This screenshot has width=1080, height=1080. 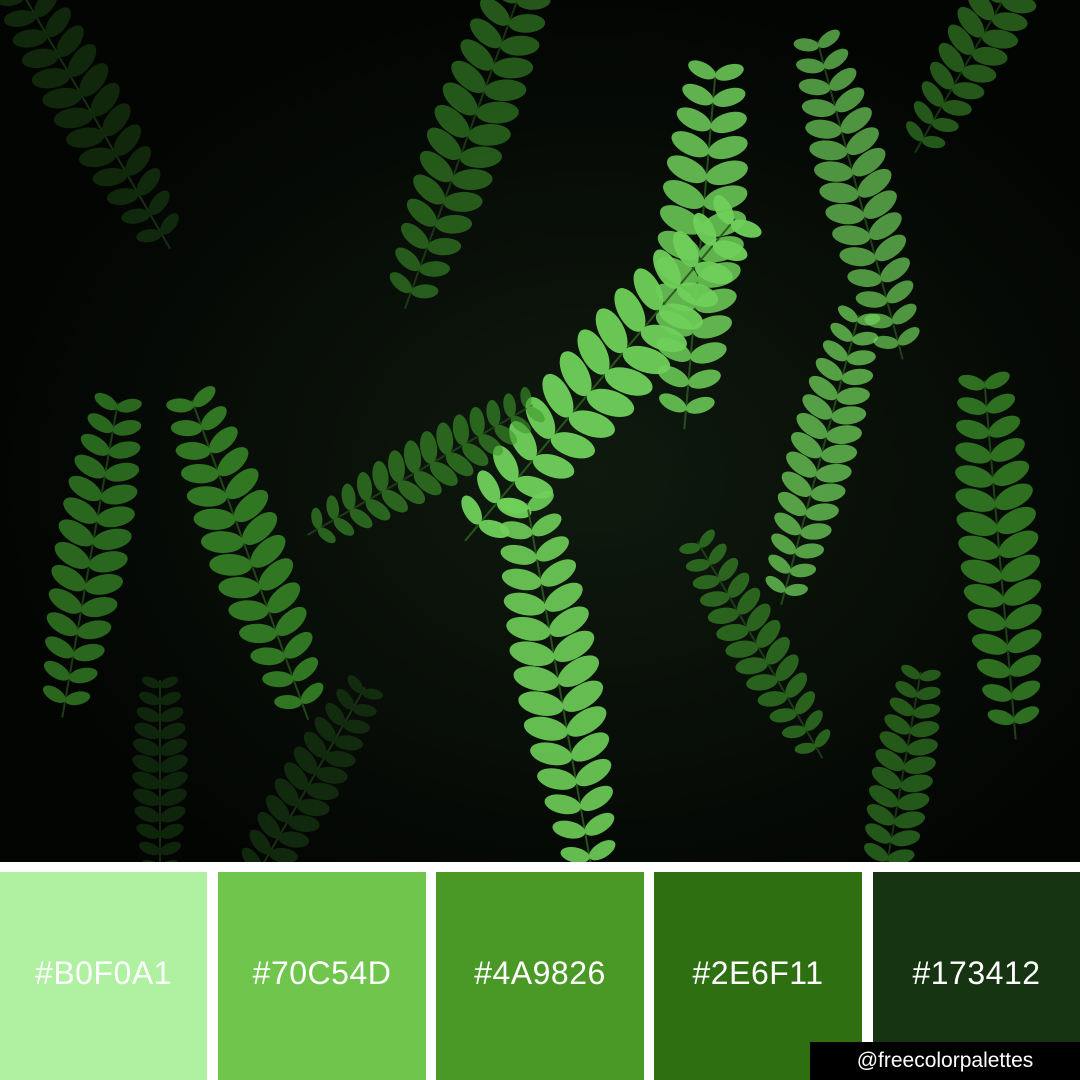 What do you see at coordinates (103, 972) in the screenshot?
I see `swatch-1-hex-label: #B0F0A1` at bounding box center [103, 972].